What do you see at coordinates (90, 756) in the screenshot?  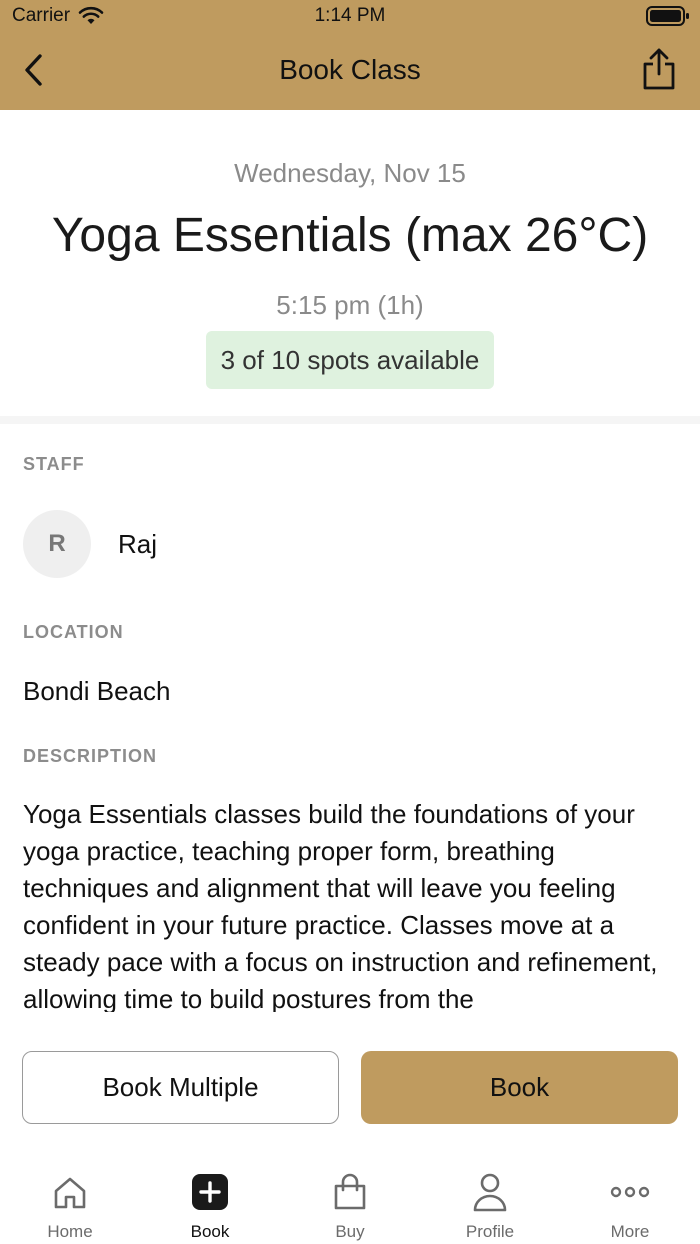 I see `description-section-label: DESCRIPTION` at bounding box center [90, 756].